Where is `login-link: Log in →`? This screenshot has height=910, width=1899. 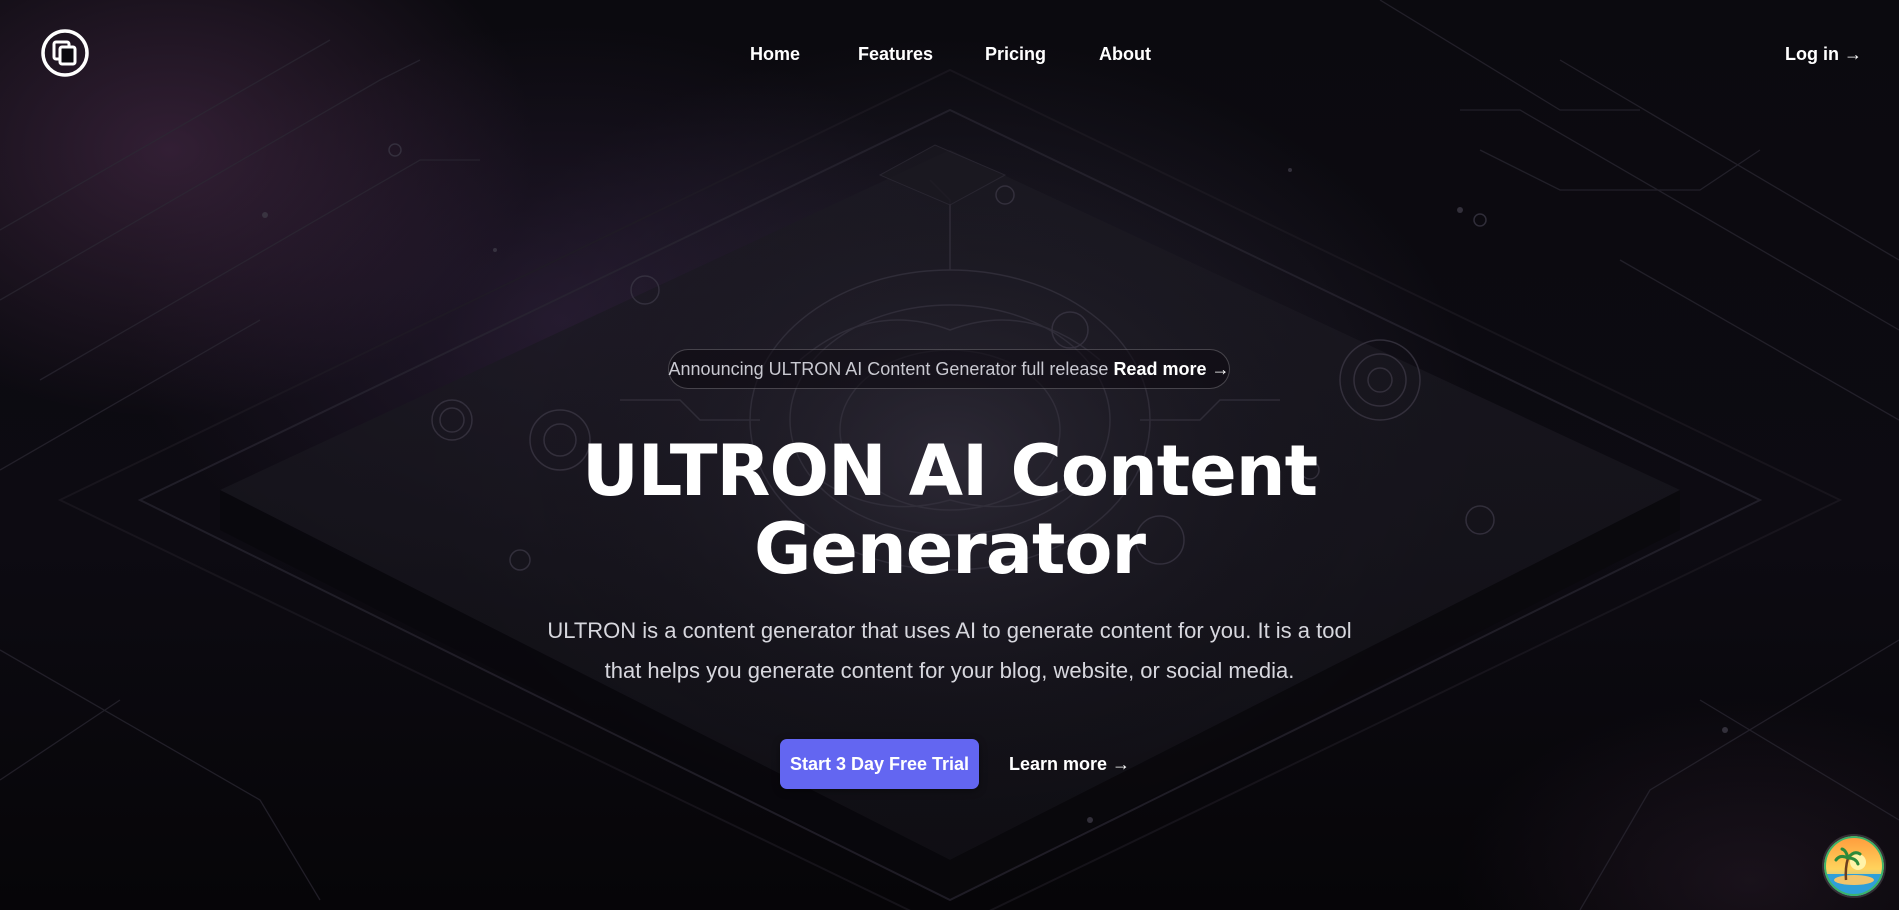
login-link: Log in → is located at coordinates (1823, 54).